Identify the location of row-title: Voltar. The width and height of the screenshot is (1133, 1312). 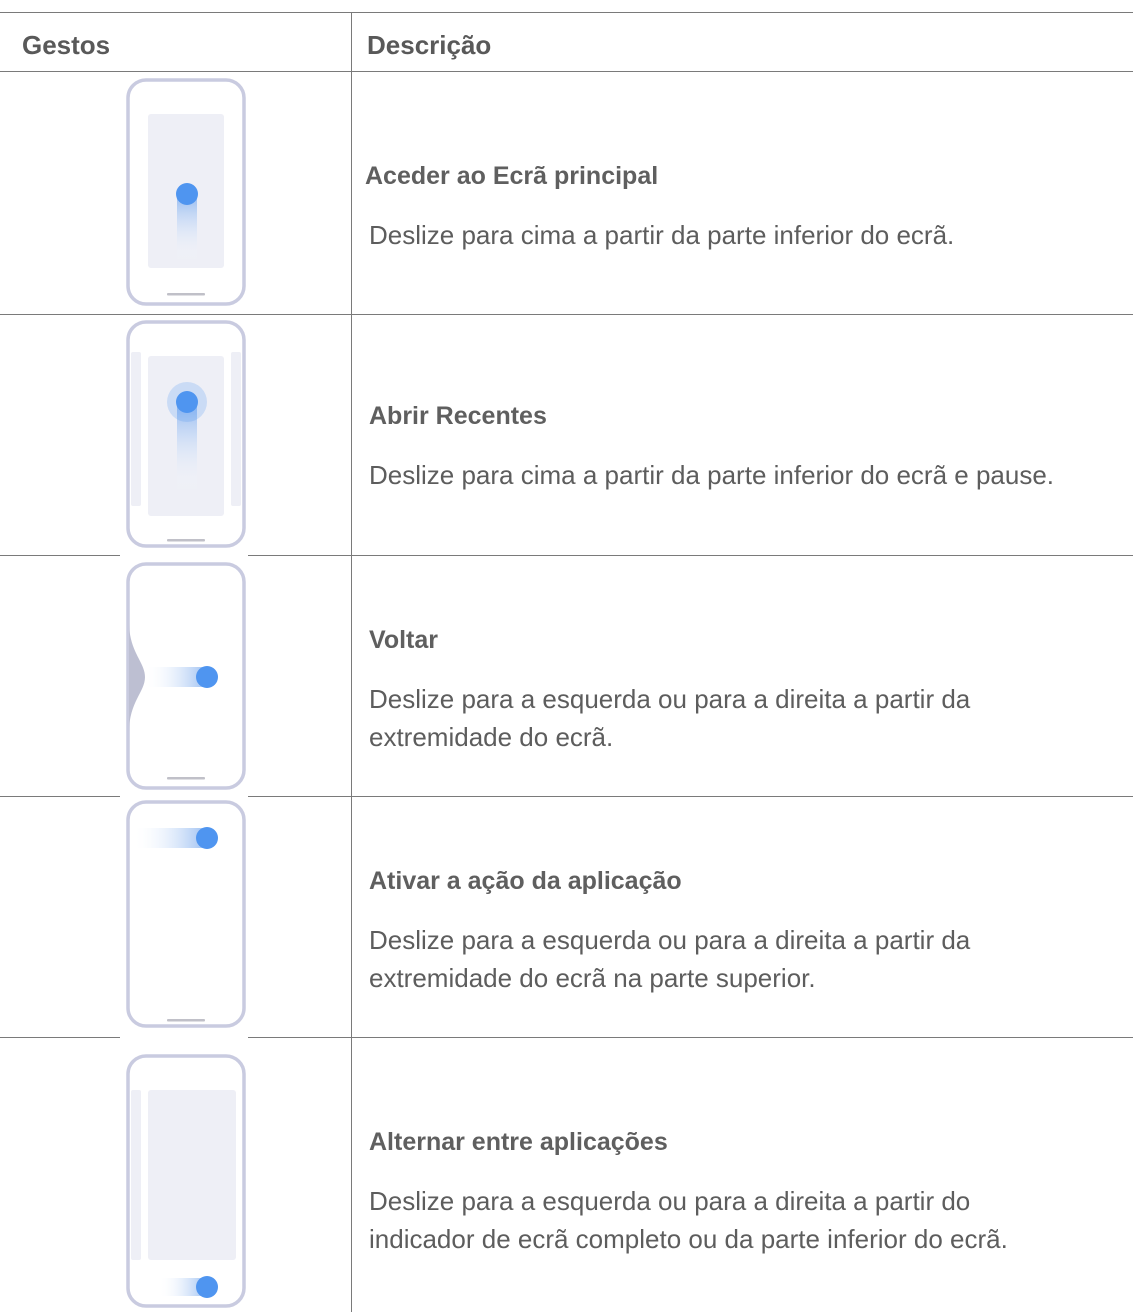
(403, 640).